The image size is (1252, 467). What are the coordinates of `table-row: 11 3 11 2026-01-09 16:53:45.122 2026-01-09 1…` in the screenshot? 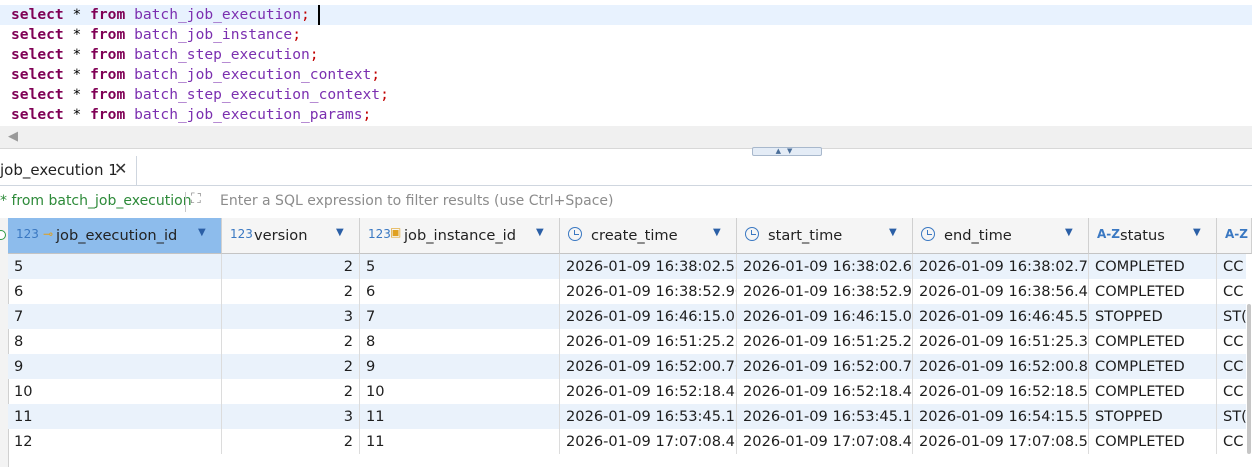 It's located at (630, 416).